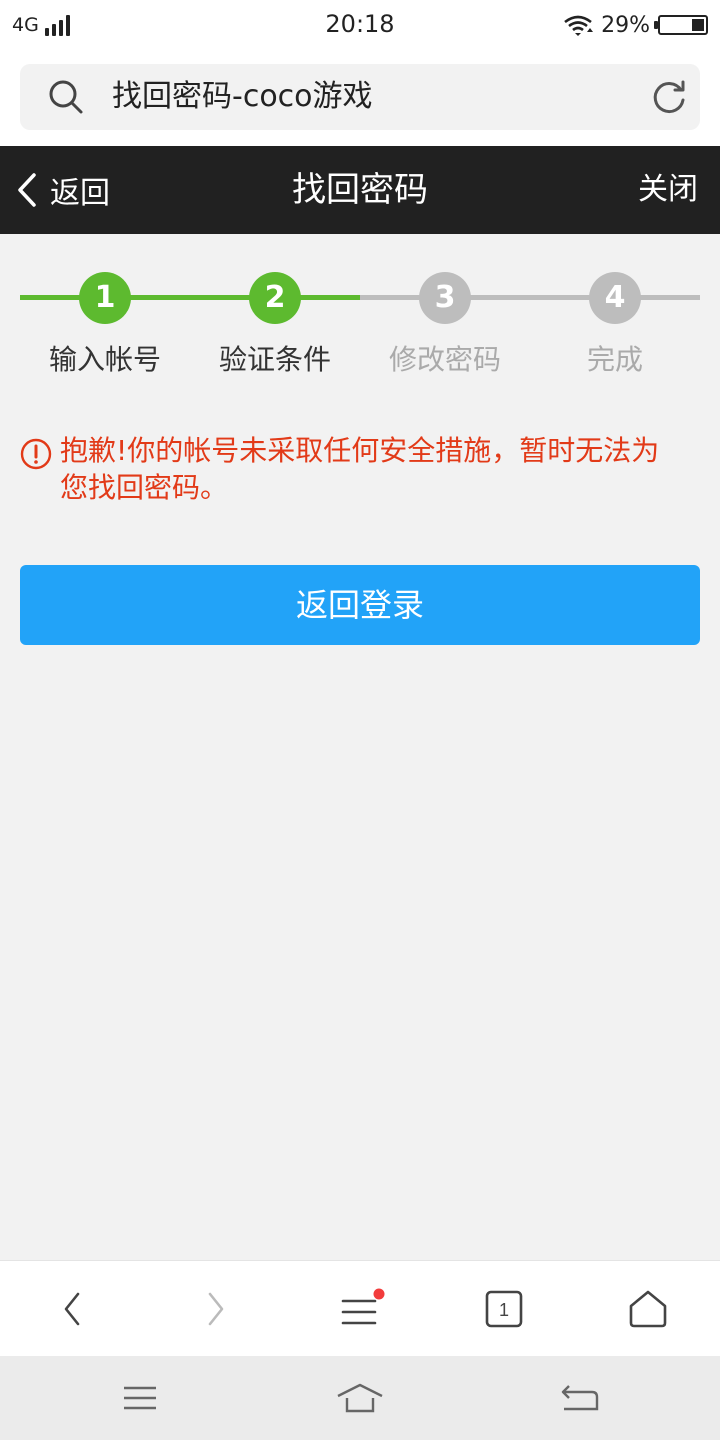 The image size is (720, 1440). What do you see at coordinates (579, 25) in the screenshot?
I see `wifi-icon` at bounding box center [579, 25].